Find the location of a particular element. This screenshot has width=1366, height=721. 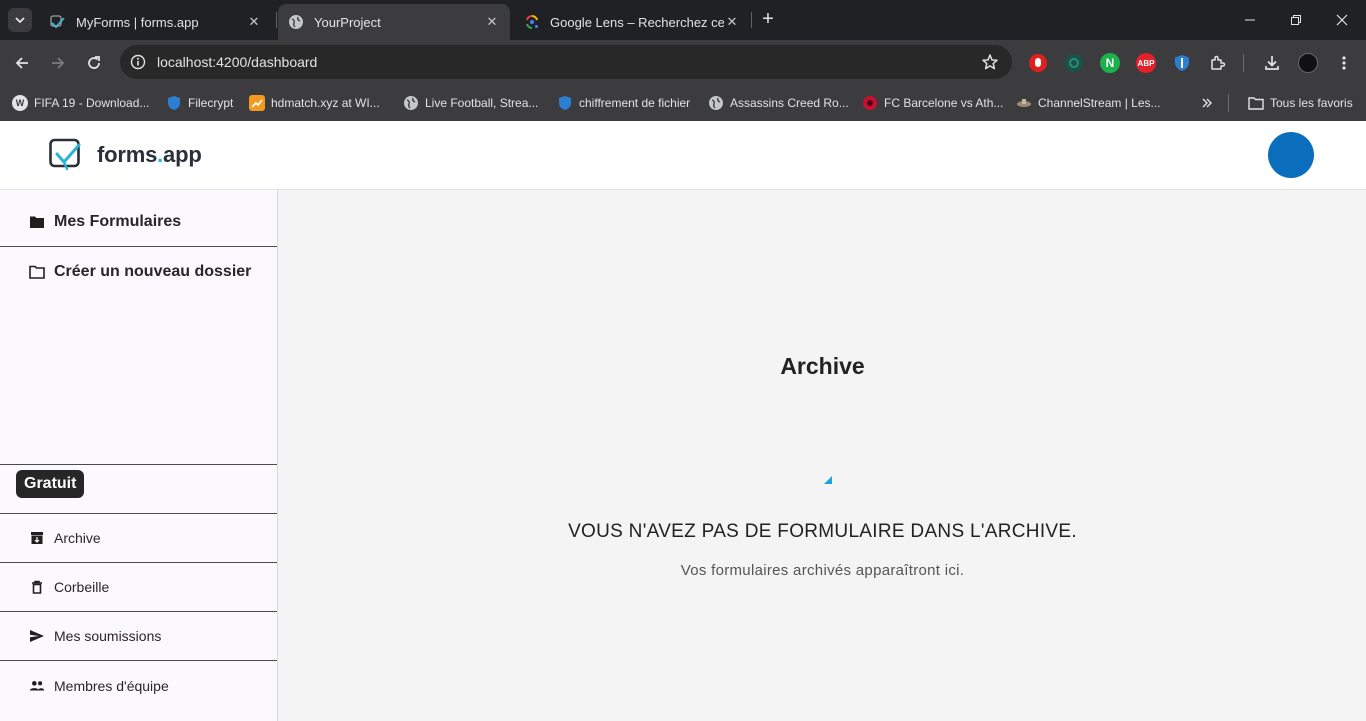

back-button is located at coordinates (22, 63).